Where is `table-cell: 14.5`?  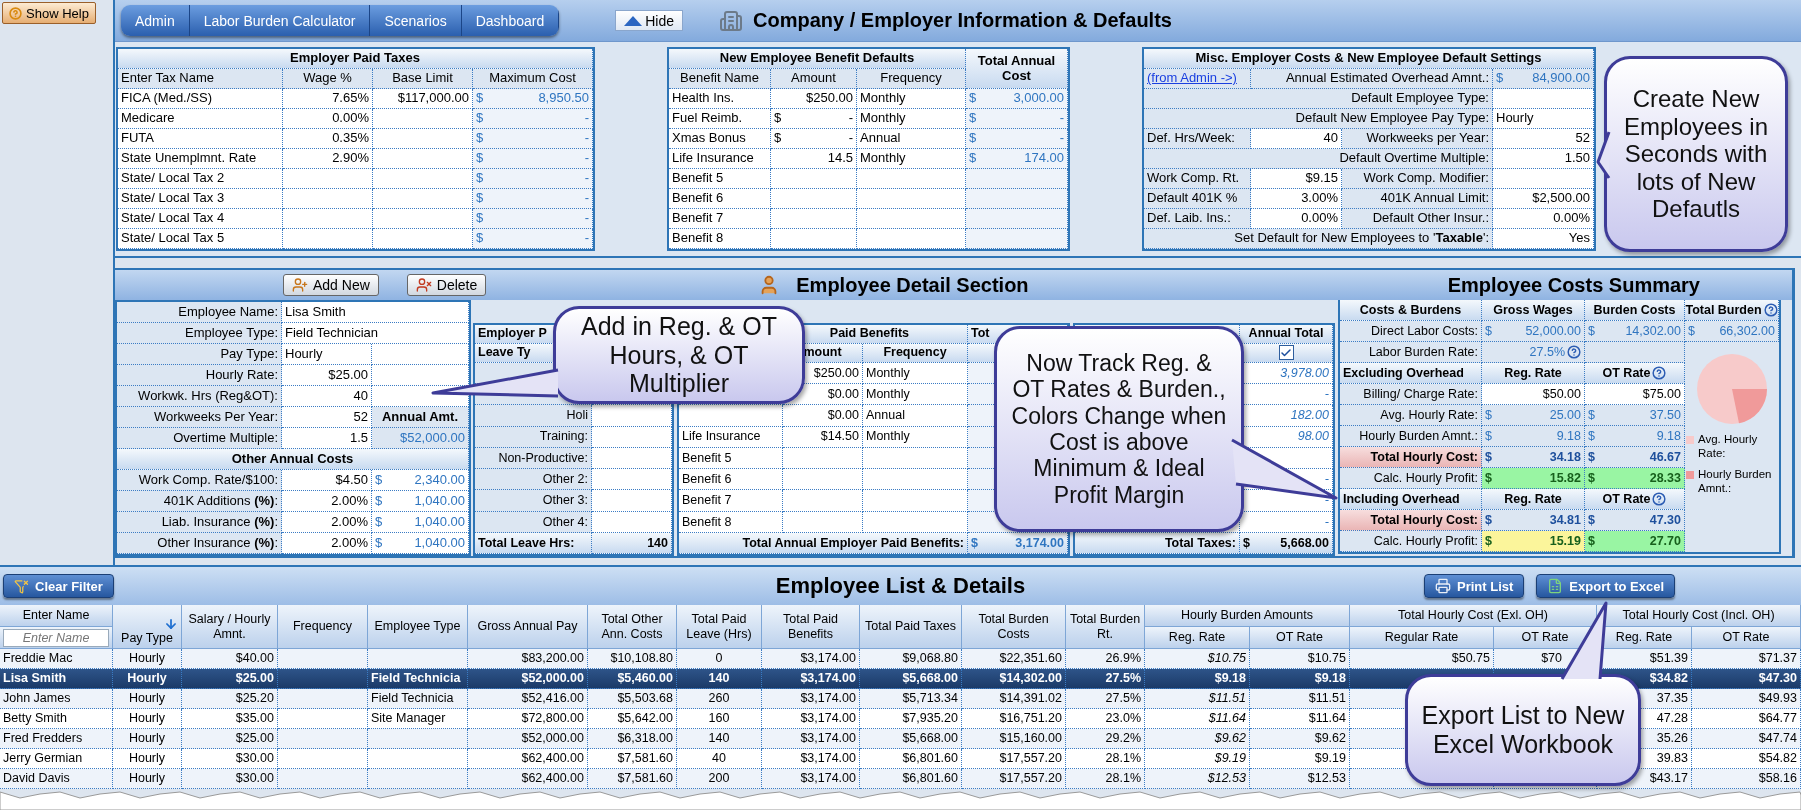 table-cell: 14.5 is located at coordinates (814, 159).